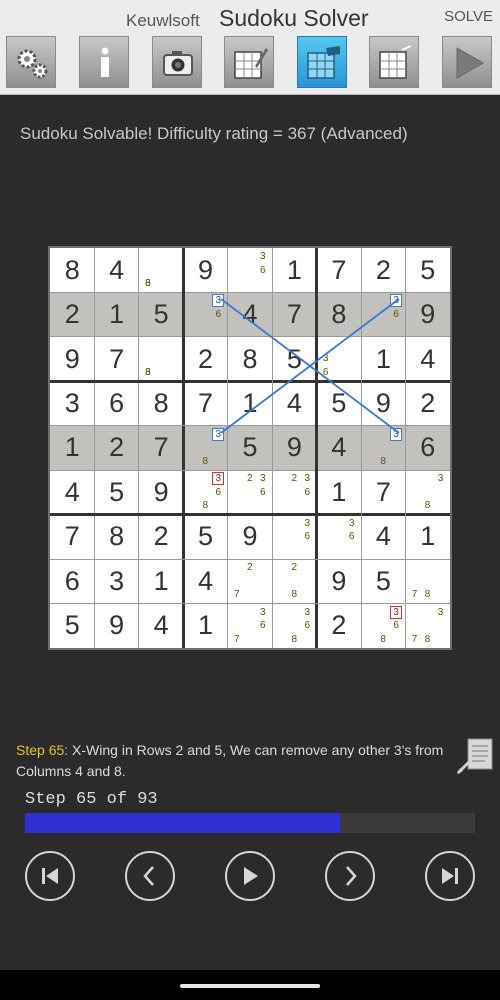  I want to click on first-step-icon, so click(50, 876).